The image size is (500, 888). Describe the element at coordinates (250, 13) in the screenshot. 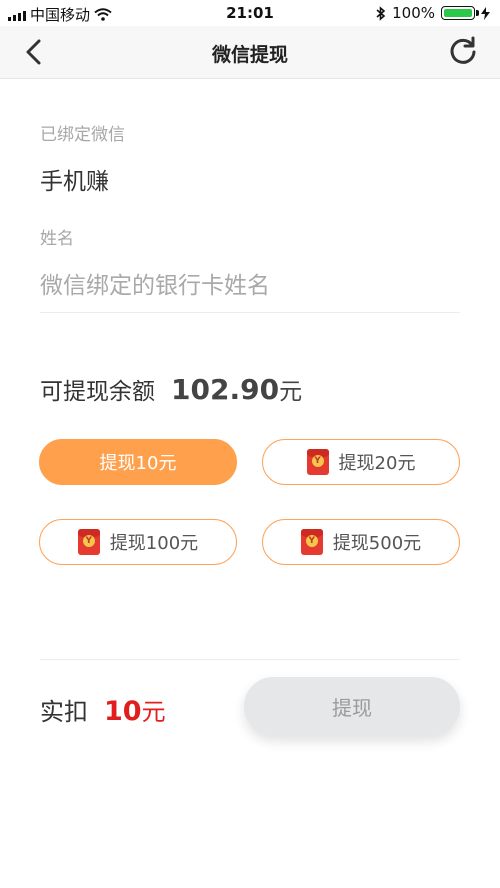

I see `status-bar: 中国移动 21:01 100%` at that location.